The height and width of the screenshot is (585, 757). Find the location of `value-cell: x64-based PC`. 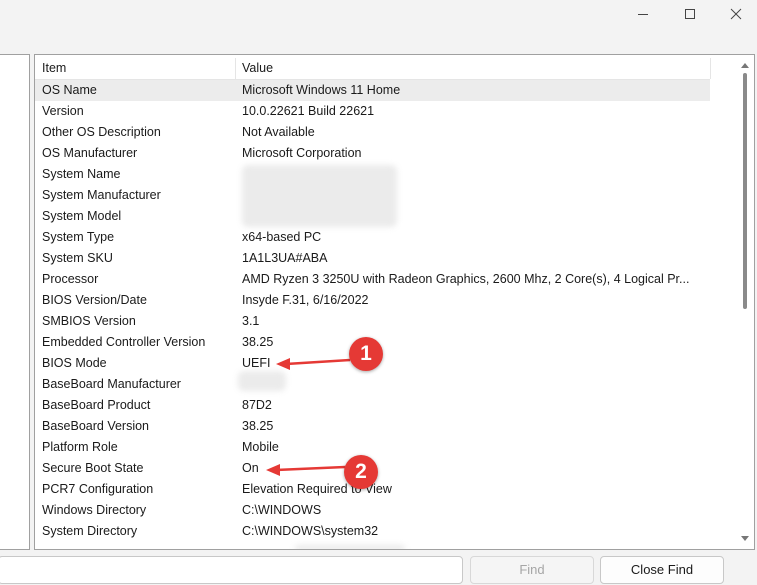

value-cell: x64-based PC is located at coordinates (282, 237).